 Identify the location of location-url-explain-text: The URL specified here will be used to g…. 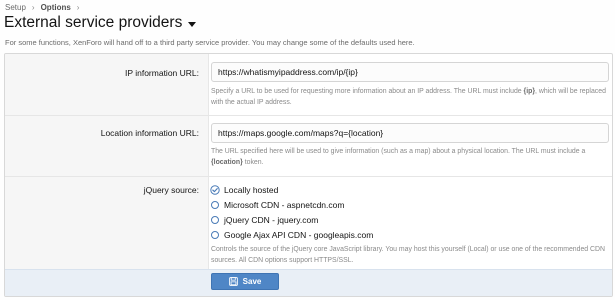
(398, 151).